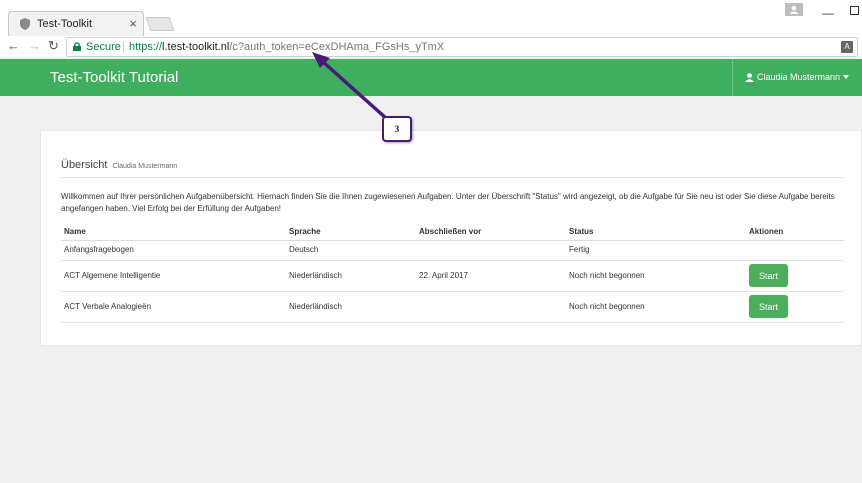  What do you see at coordinates (304, 249) in the screenshot?
I see `task-language: Deutsch` at bounding box center [304, 249].